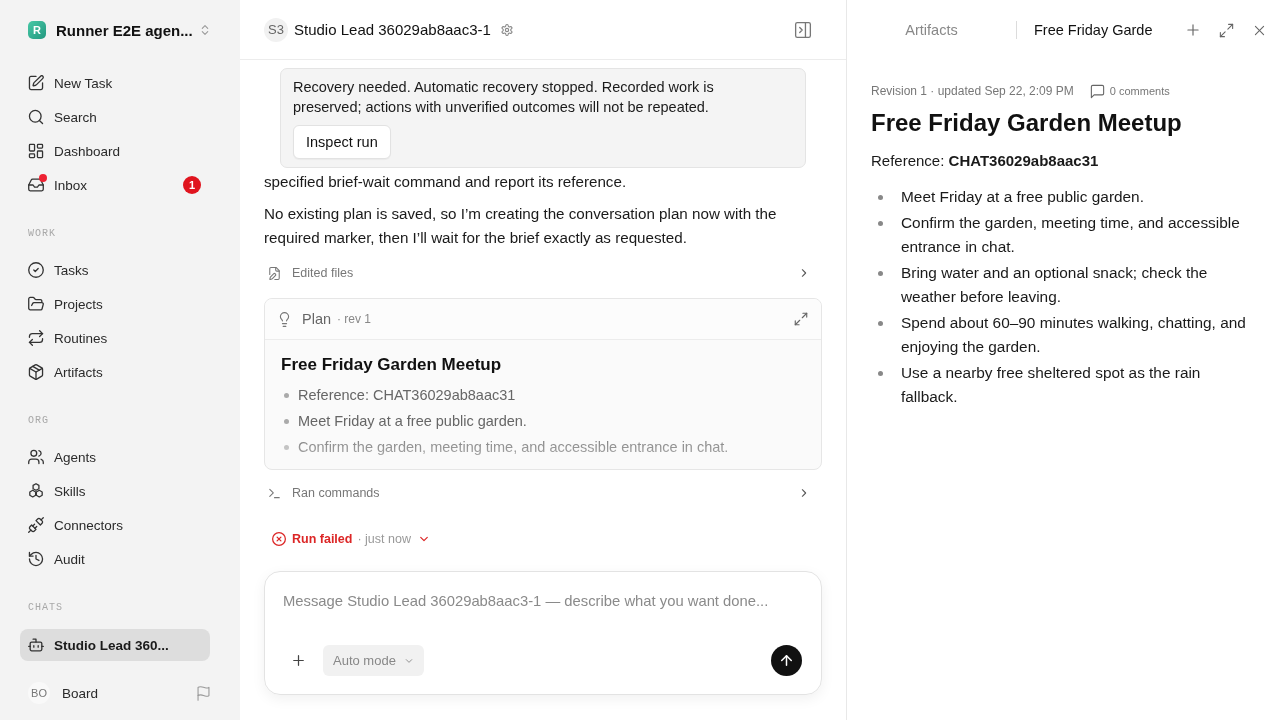 The width and height of the screenshot is (1280, 720). What do you see at coordinates (317, 319) in the screenshot?
I see `plan-label: Plan` at bounding box center [317, 319].